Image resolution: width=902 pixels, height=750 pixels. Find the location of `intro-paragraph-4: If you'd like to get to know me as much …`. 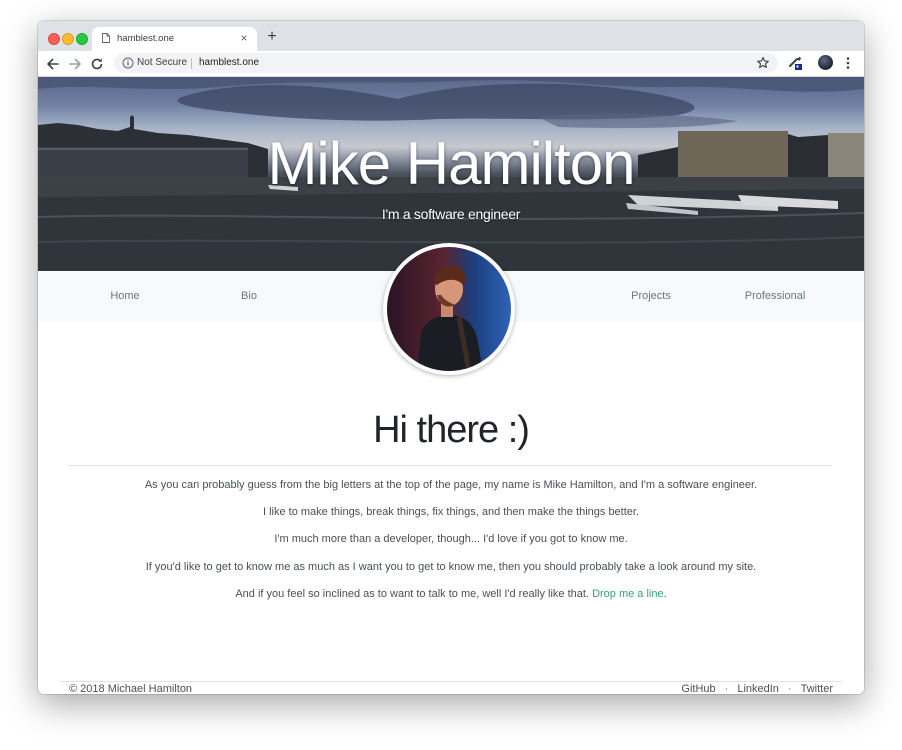

intro-paragraph-4: If you'd like to get to know me as much … is located at coordinates (451, 567).